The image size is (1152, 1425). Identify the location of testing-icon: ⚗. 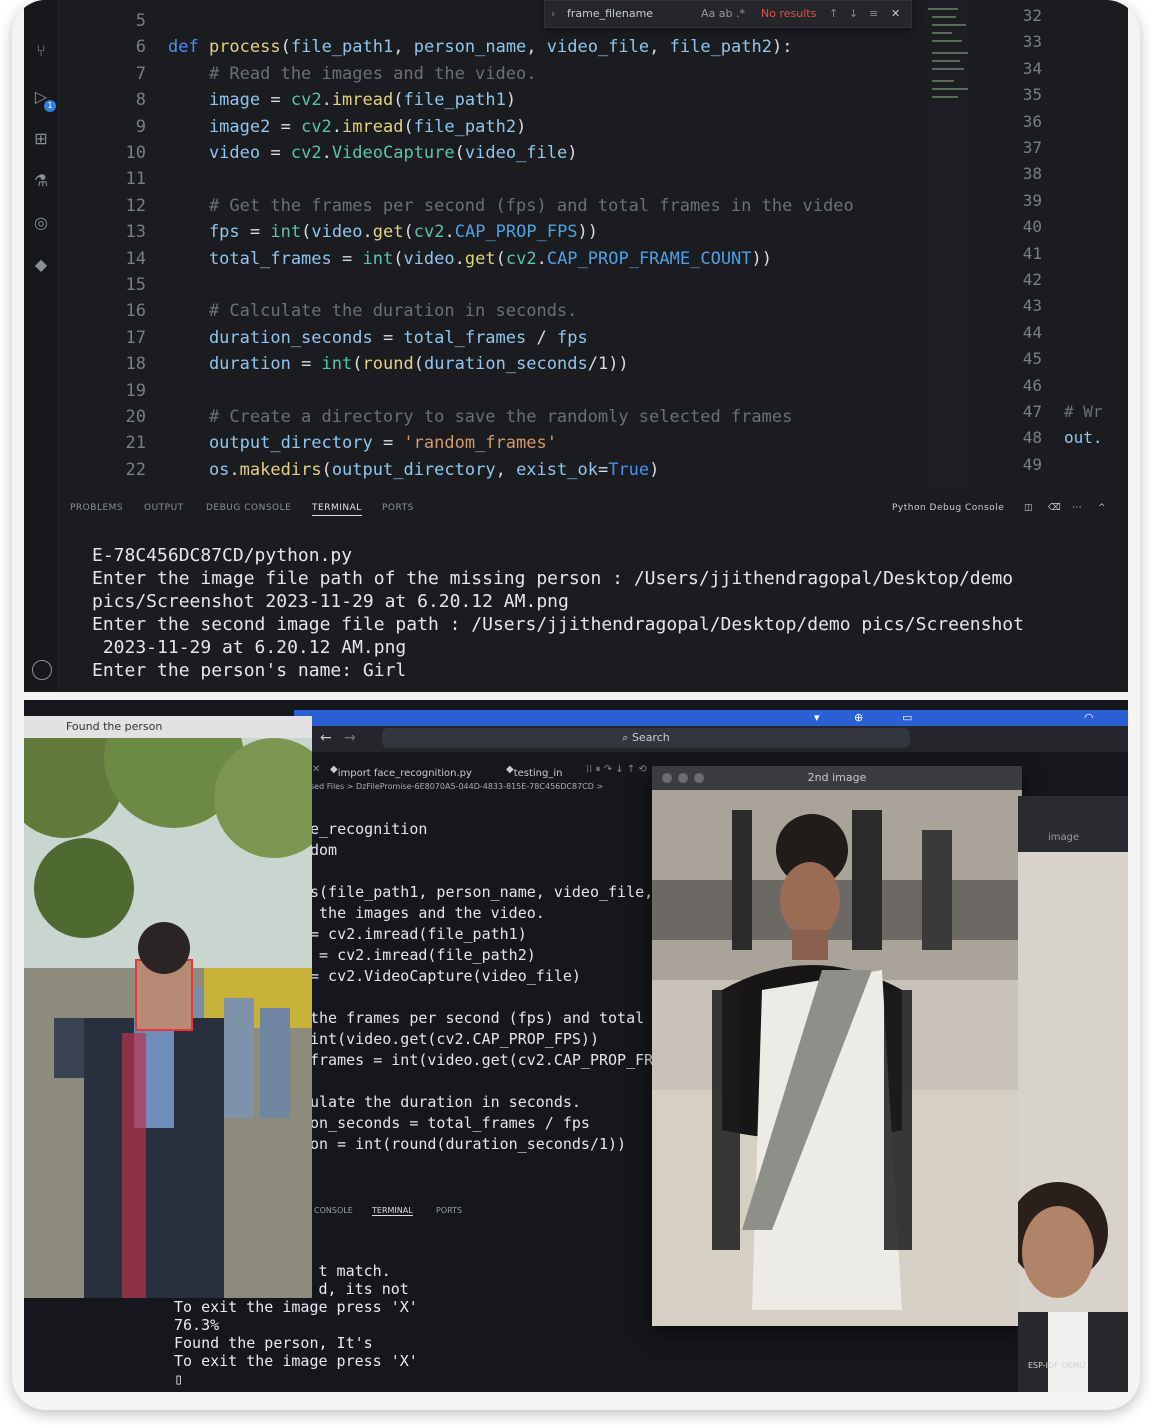
(41, 181).